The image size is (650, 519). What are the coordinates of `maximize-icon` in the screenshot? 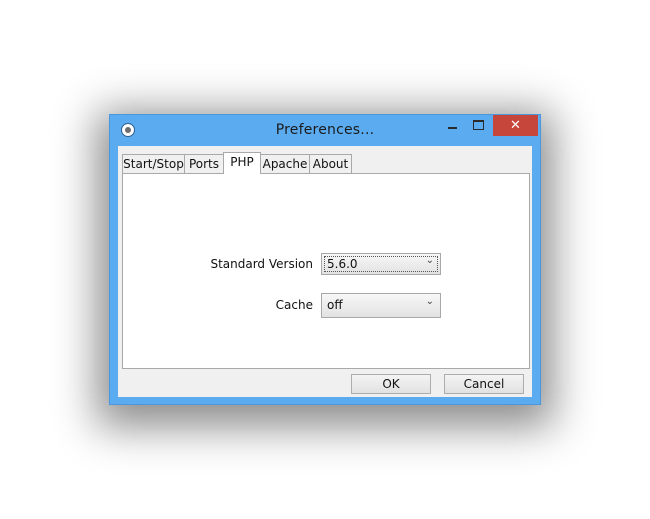 It's located at (478, 125).